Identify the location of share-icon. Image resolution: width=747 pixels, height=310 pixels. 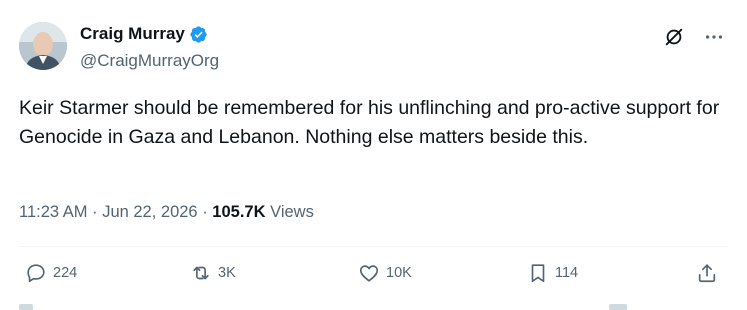
(707, 273).